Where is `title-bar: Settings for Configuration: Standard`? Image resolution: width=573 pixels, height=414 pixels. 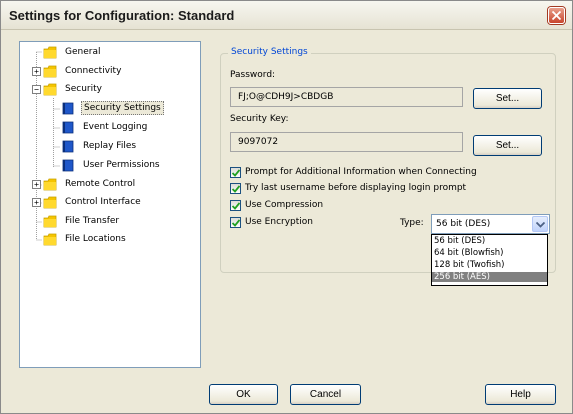 title-bar: Settings for Configuration: Standard is located at coordinates (286, 15).